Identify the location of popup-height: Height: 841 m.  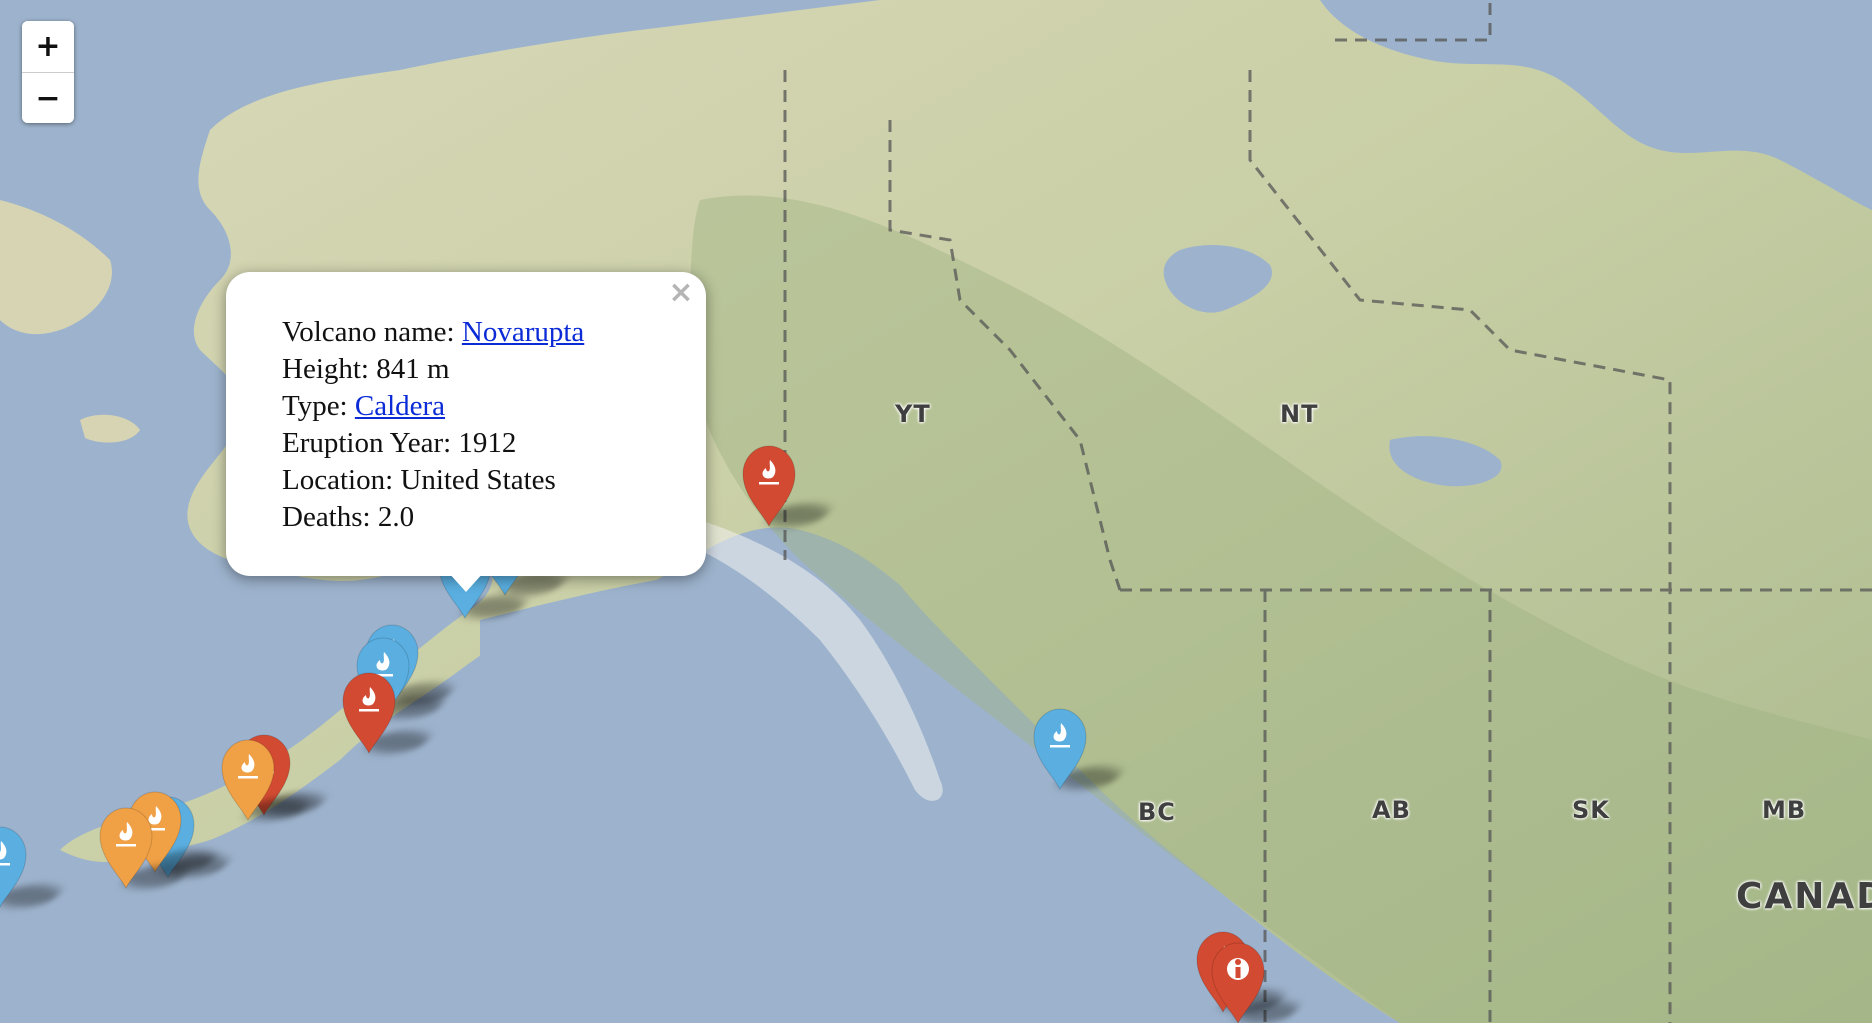
(366, 369).